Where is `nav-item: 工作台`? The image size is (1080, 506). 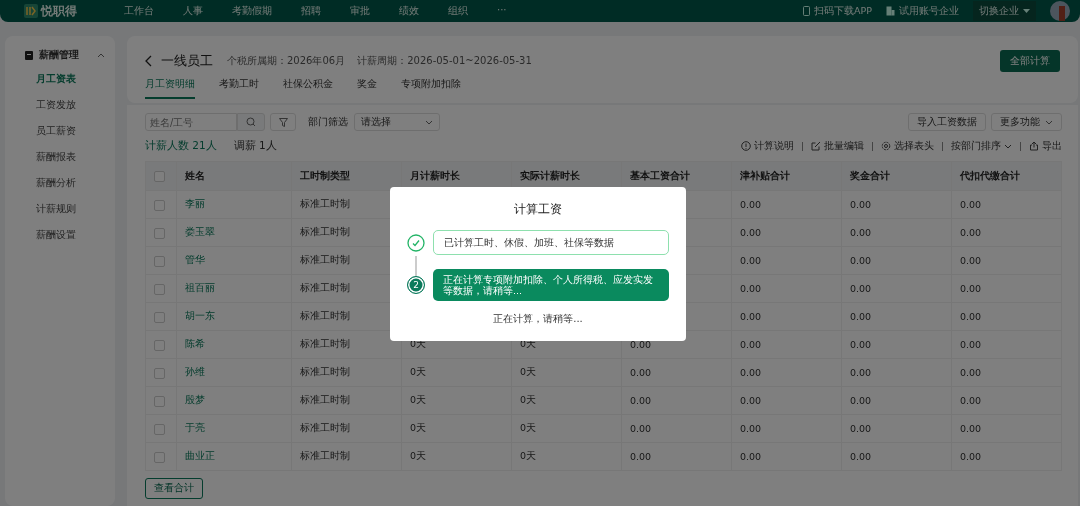 nav-item: 工作台 is located at coordinates (139, 11).